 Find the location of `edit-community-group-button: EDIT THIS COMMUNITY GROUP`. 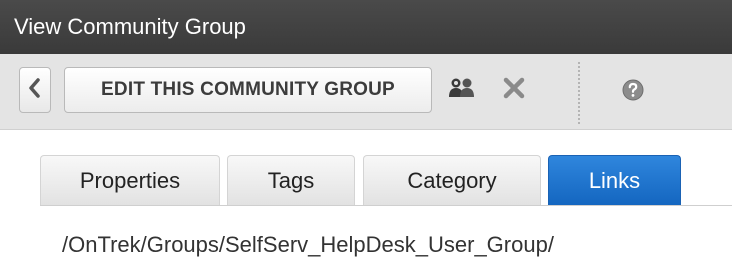

edit-community-group-button: EDIT THIS COMMUNITY GROUP is located at coordinates (248, 90).